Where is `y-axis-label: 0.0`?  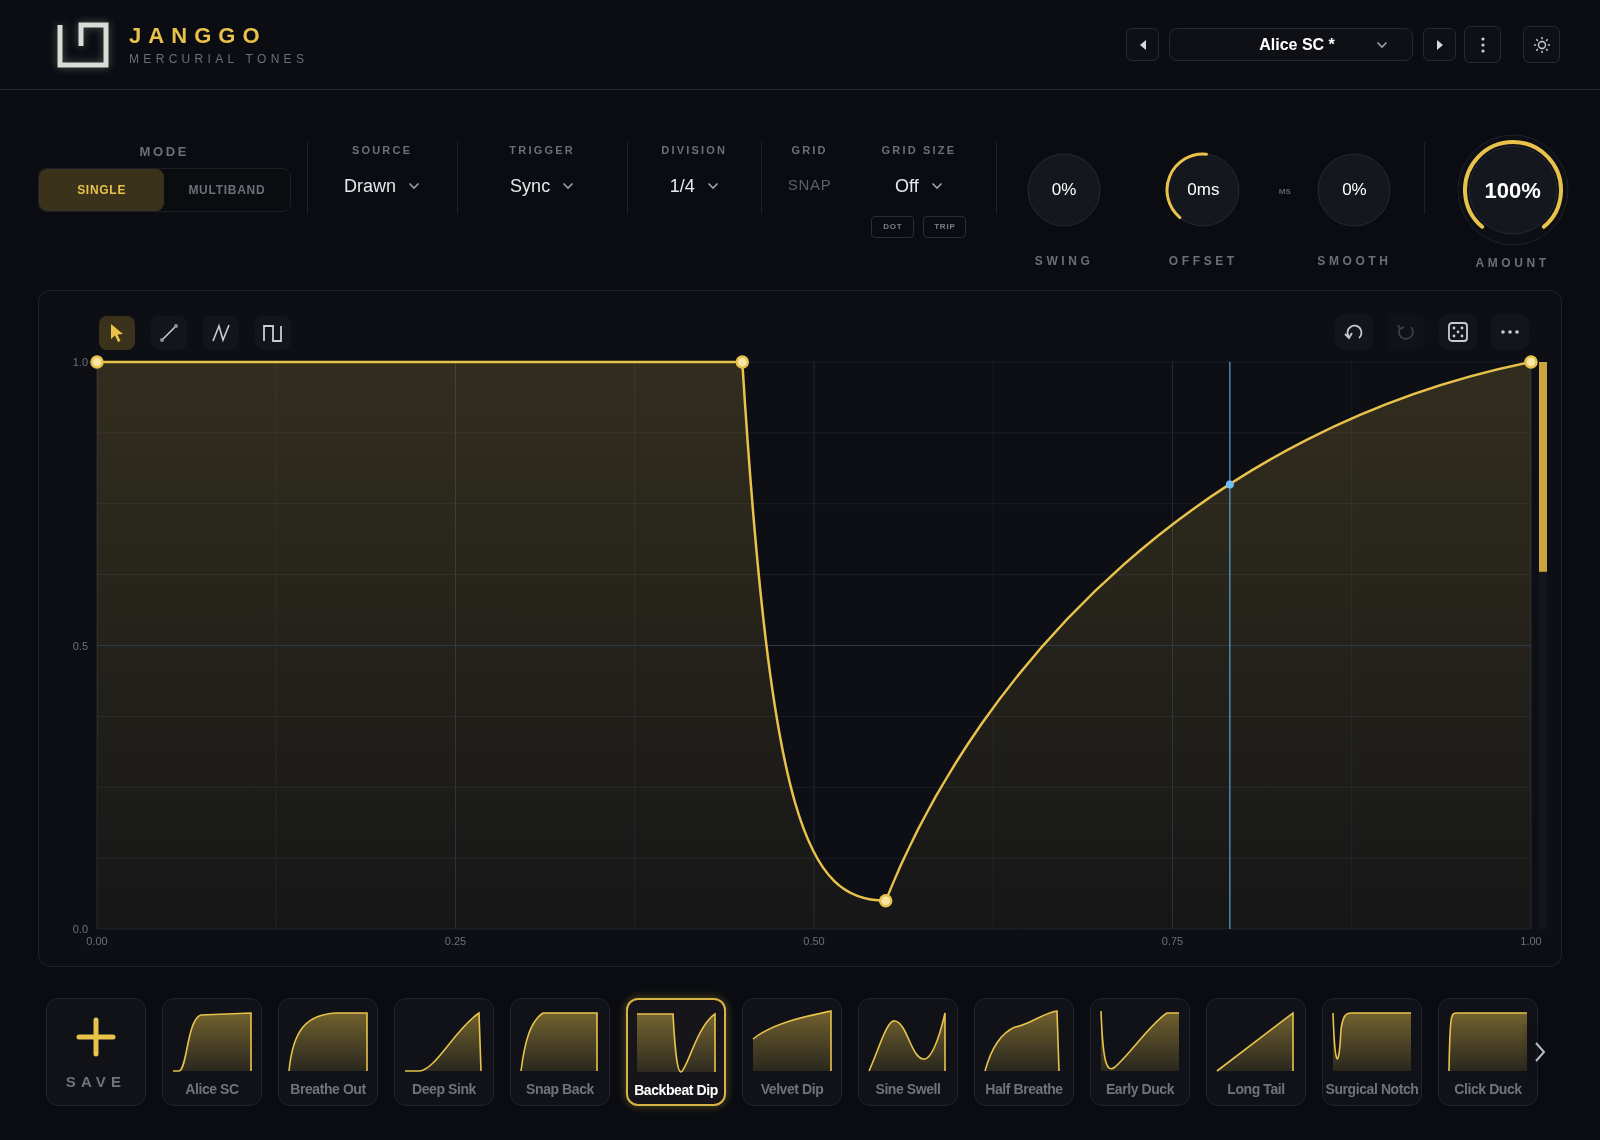 y-axis-label: 0.0 is located at coordinates (80, 929).